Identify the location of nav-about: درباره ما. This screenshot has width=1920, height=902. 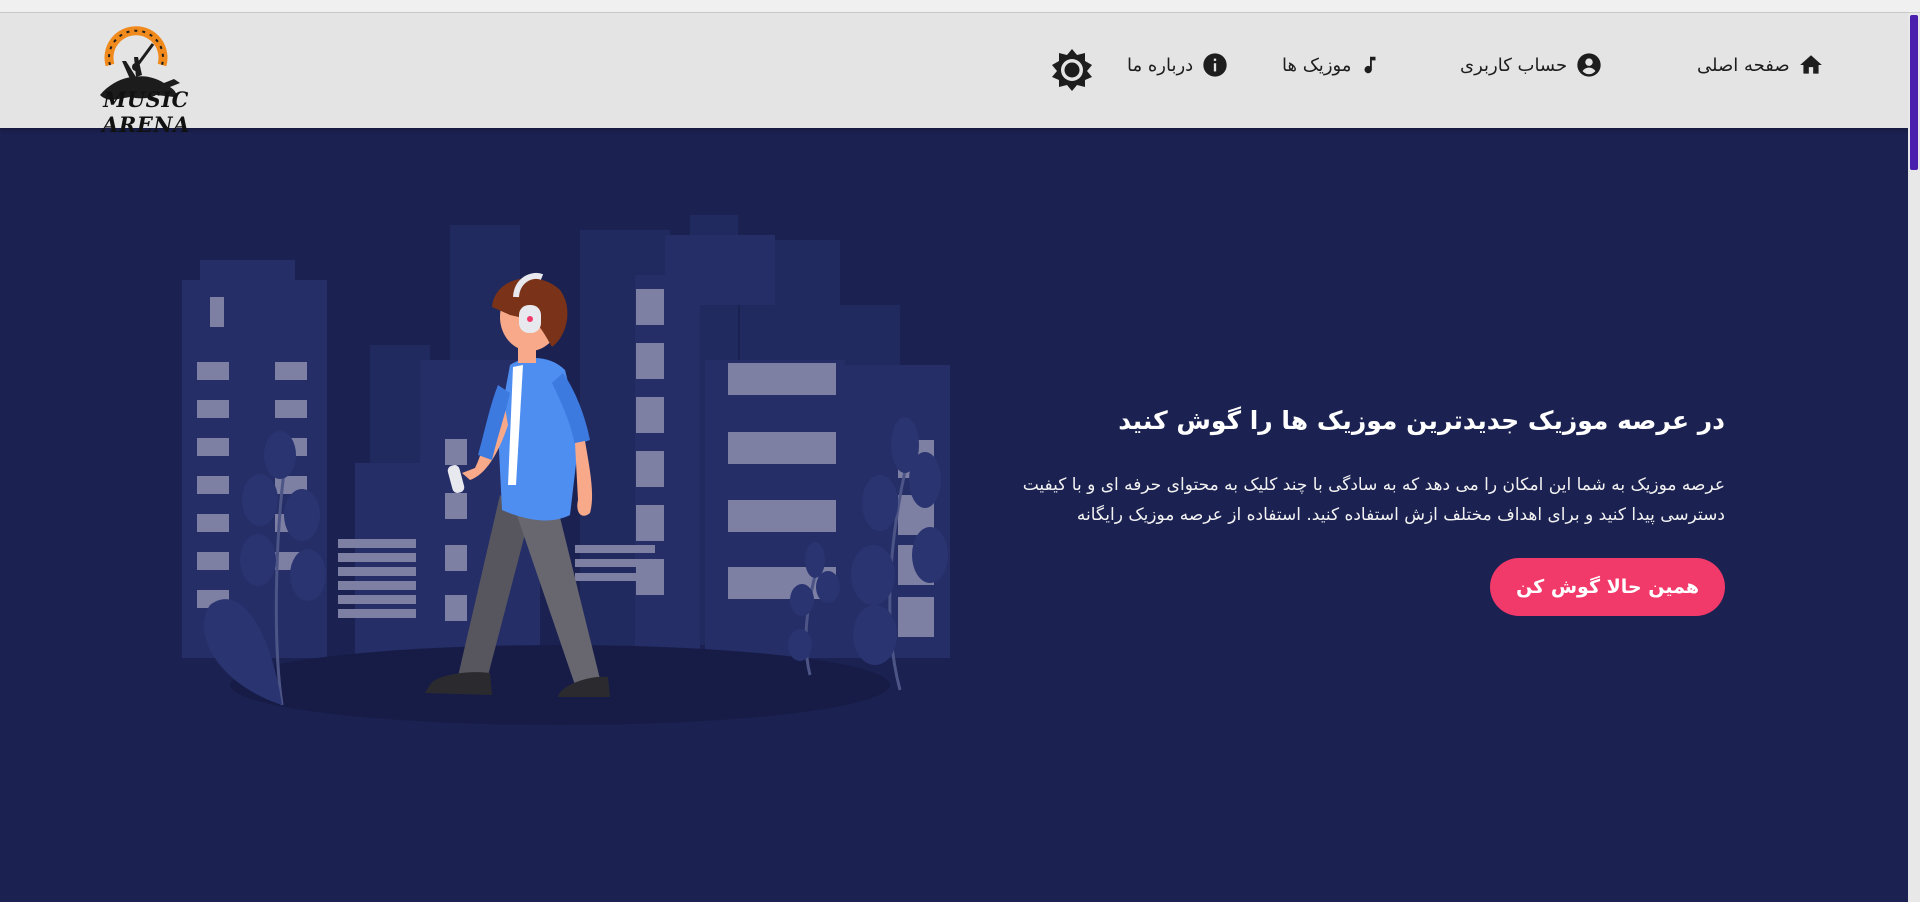
(1178, 65).